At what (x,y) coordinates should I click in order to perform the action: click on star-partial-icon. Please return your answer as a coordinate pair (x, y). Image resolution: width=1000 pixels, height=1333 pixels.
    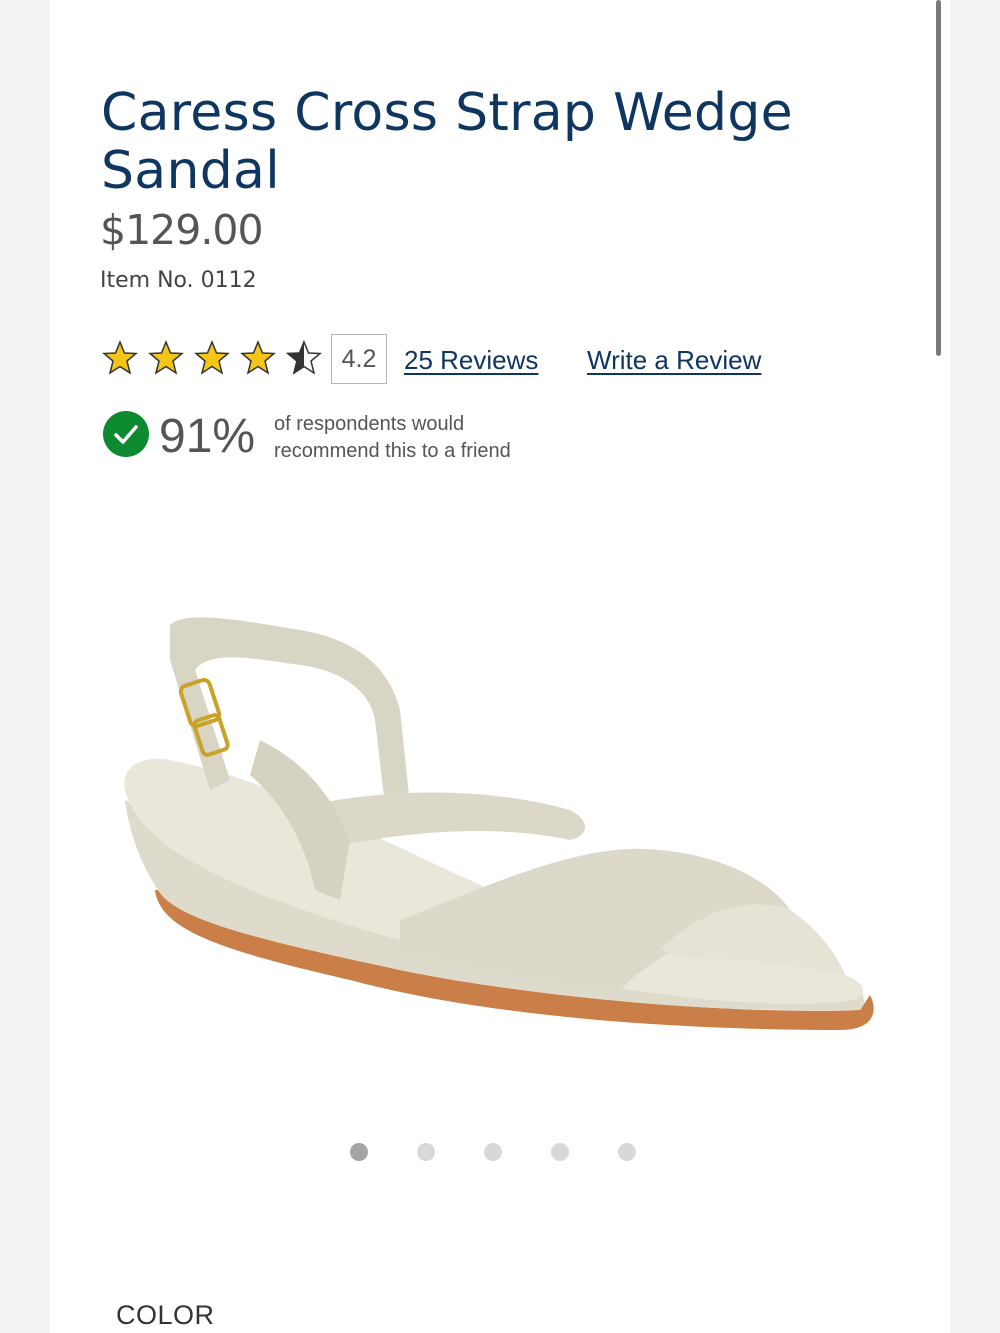
    Looking at the image, I should click on (304, 357).